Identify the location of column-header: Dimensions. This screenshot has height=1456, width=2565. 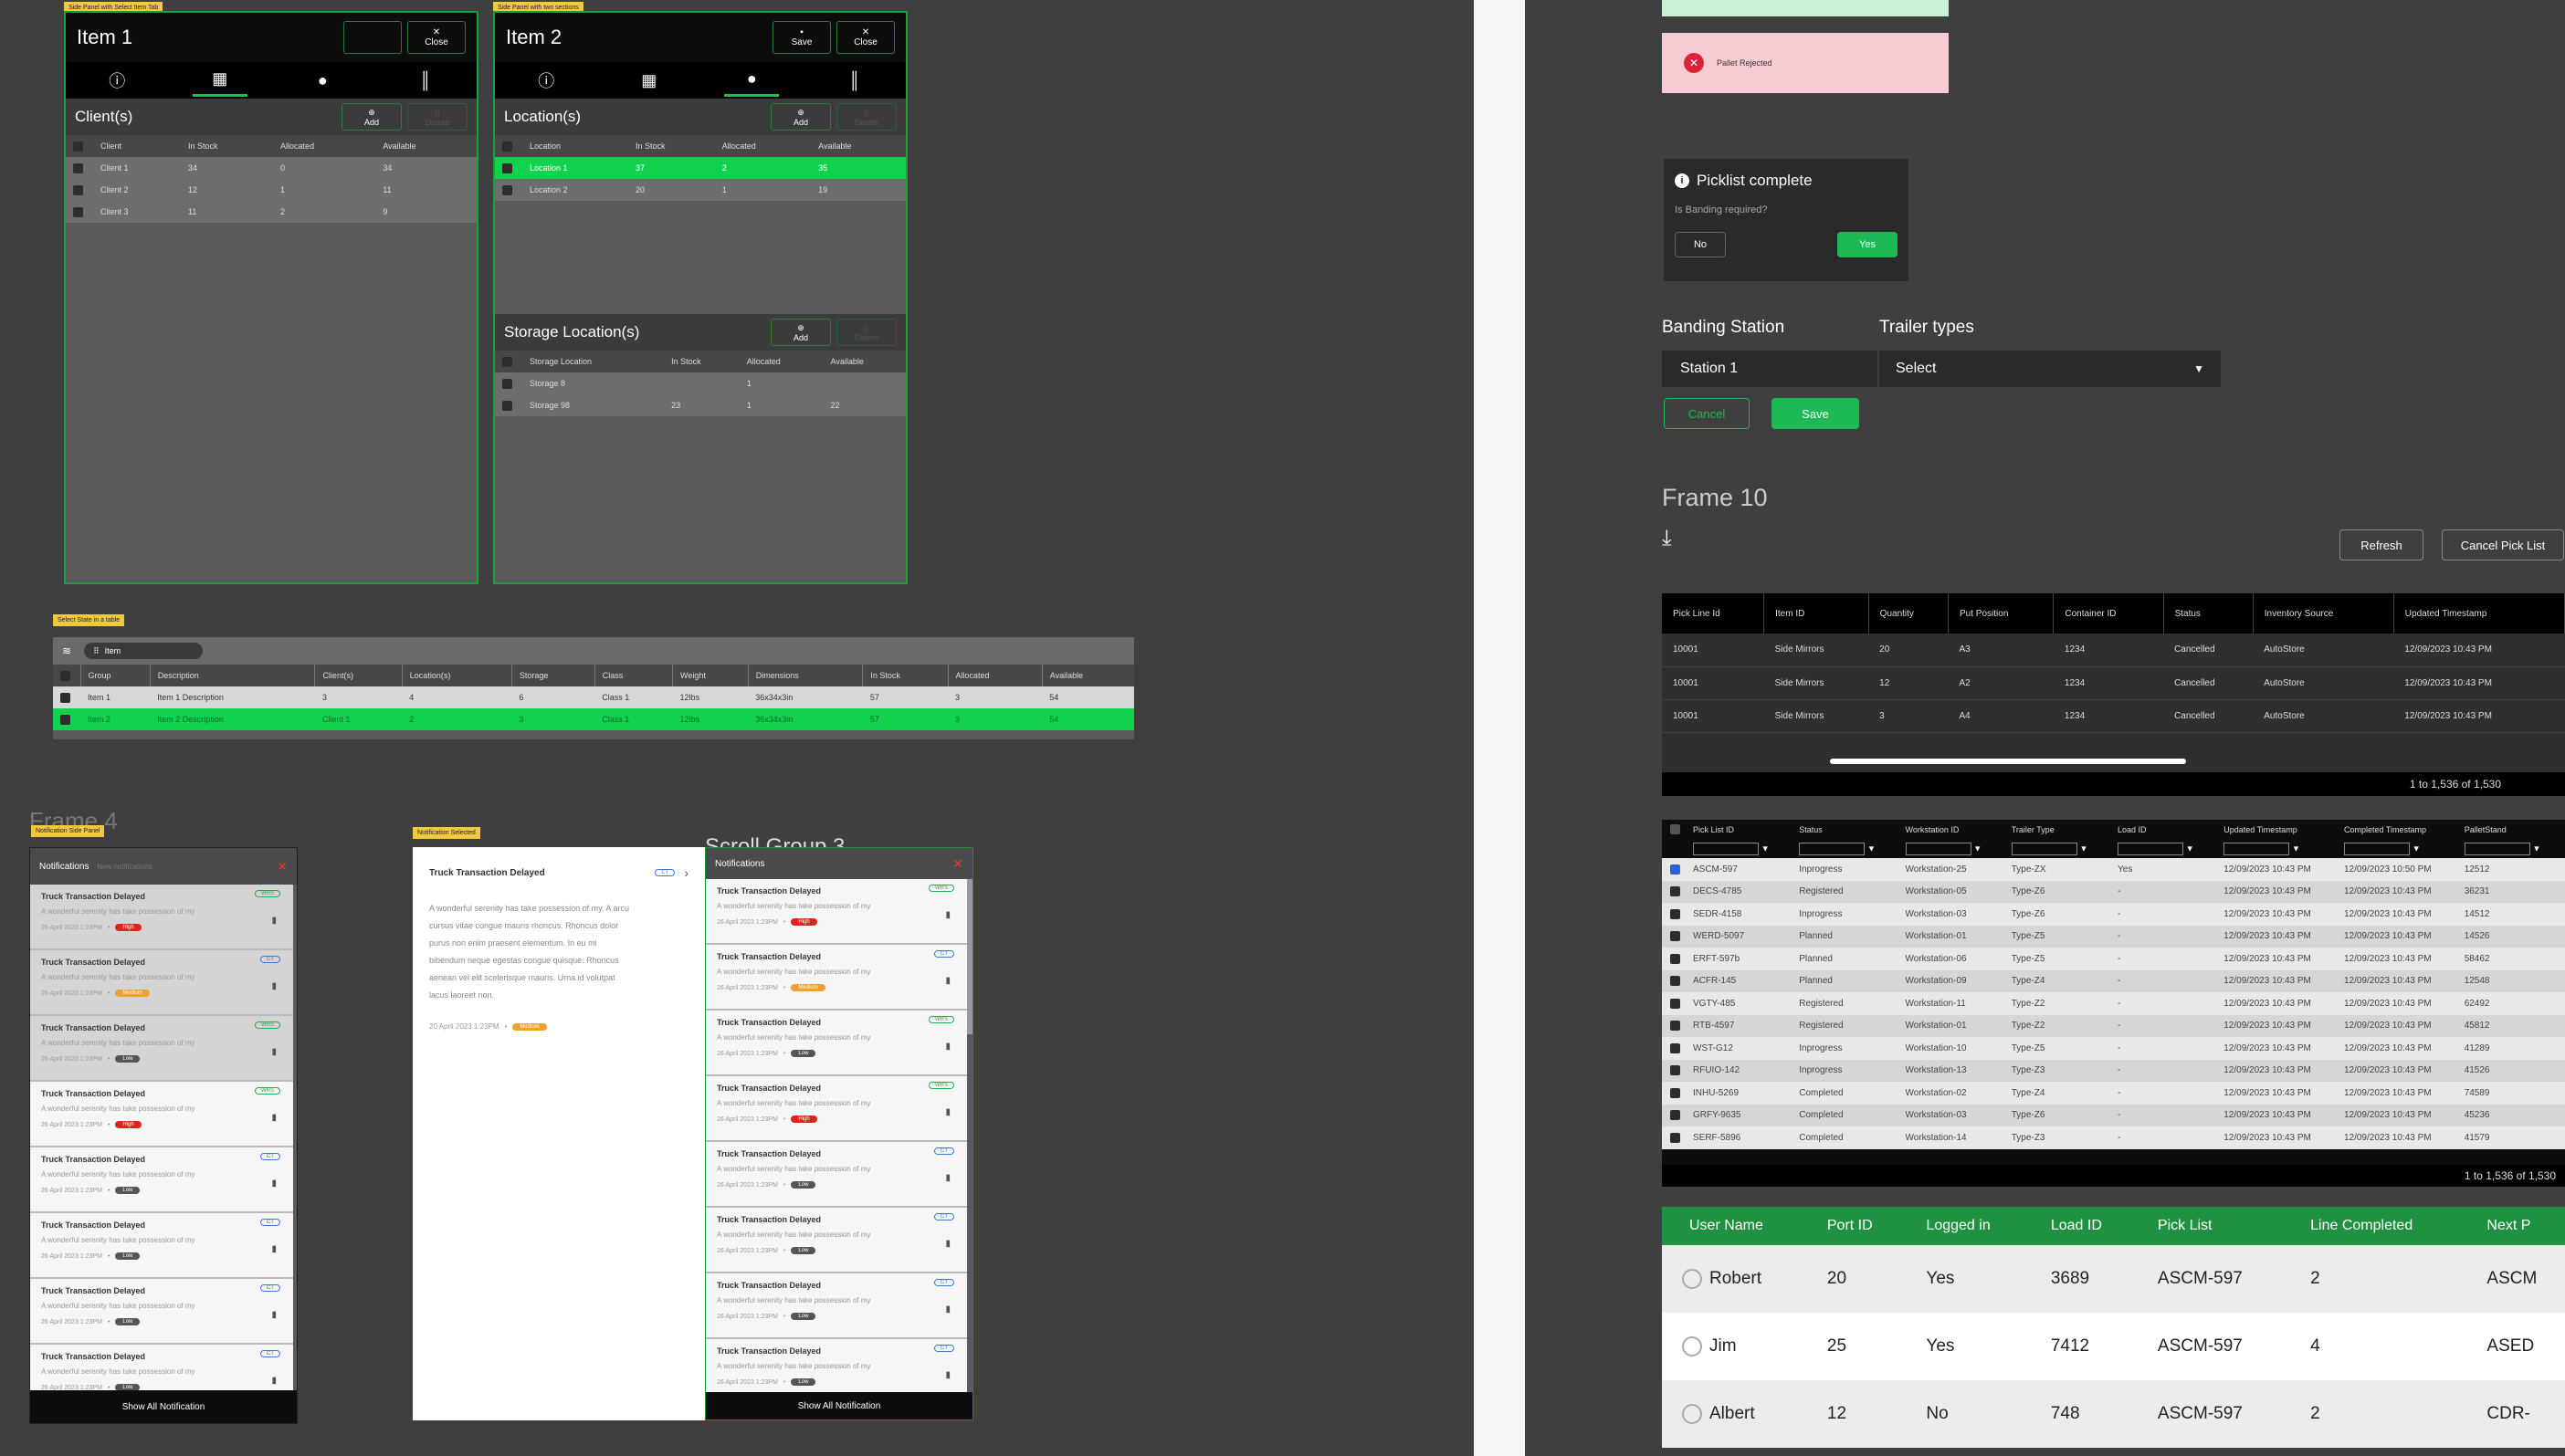
(805, 675).